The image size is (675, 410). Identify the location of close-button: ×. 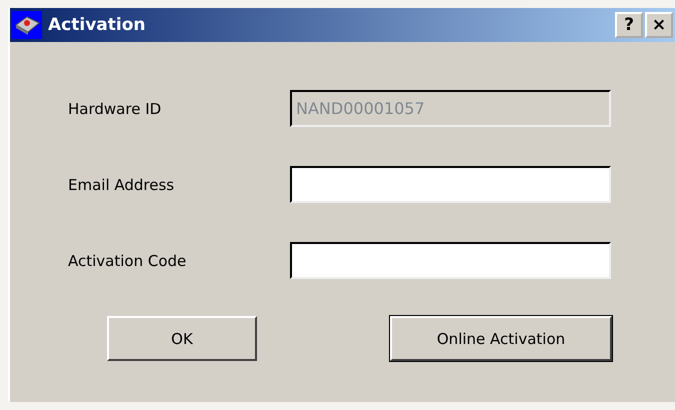
(659, 25).